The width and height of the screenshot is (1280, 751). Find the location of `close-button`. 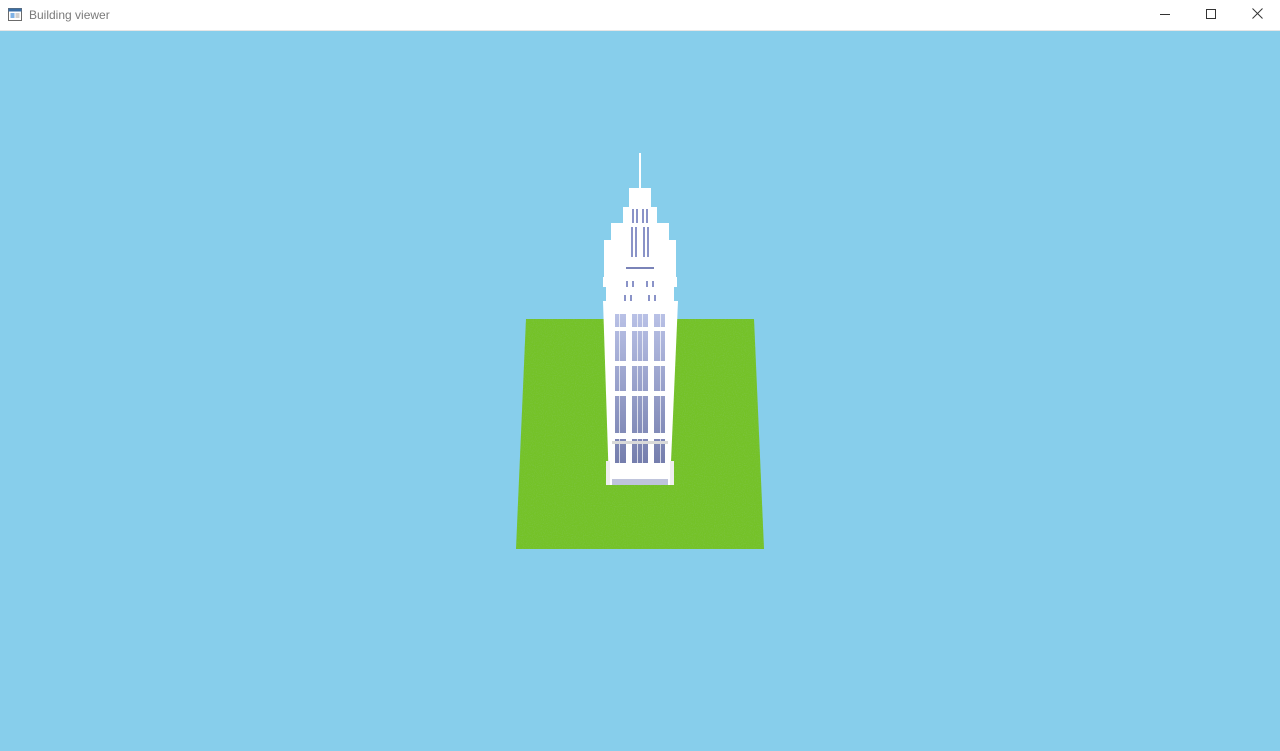

close-button is located at coordinates (1257, 15).